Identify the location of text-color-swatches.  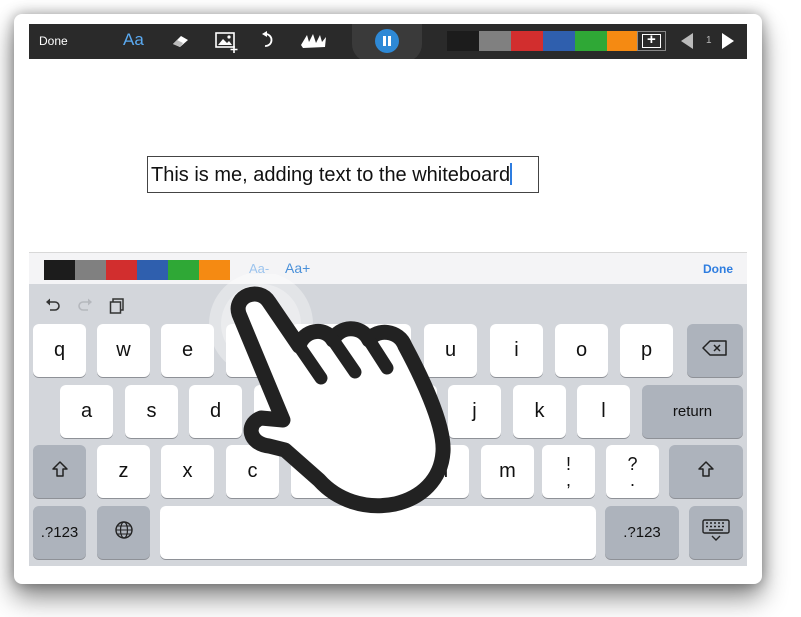
(137, 270).